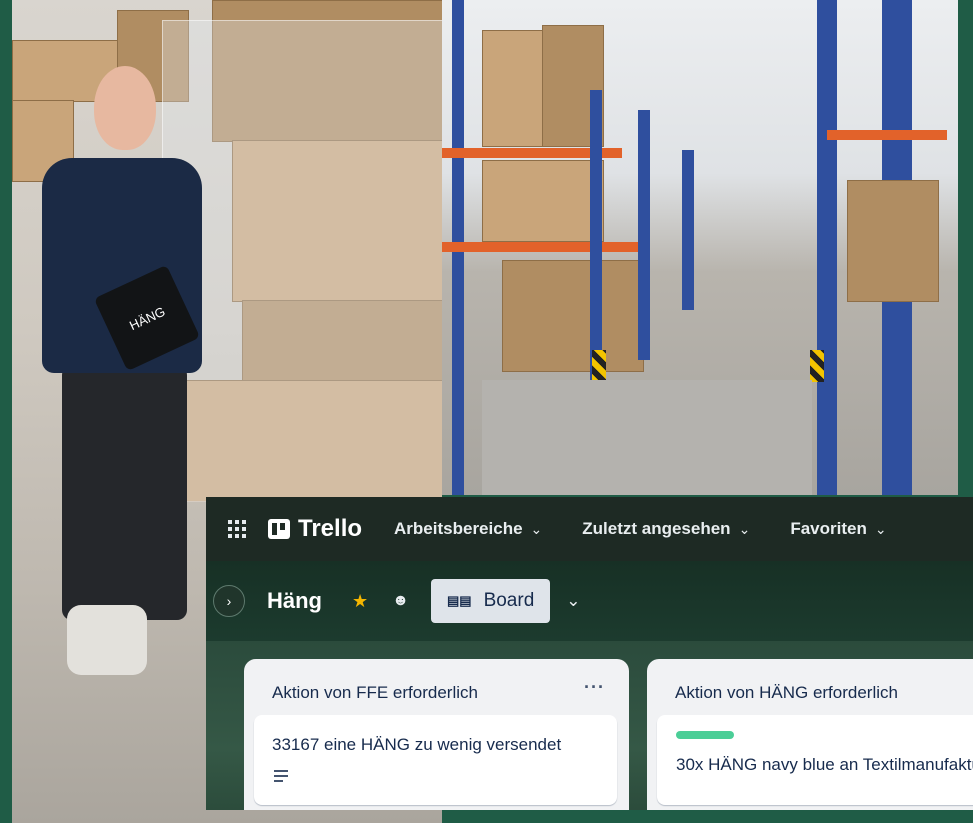 Image resolution: width=973 pixels, height=823 pixels. Describe the element at coordinates (824, 764) in the screenshot. I see `card-title: 30x HÄNG navy blue an Textilmanufaktur` at that location.